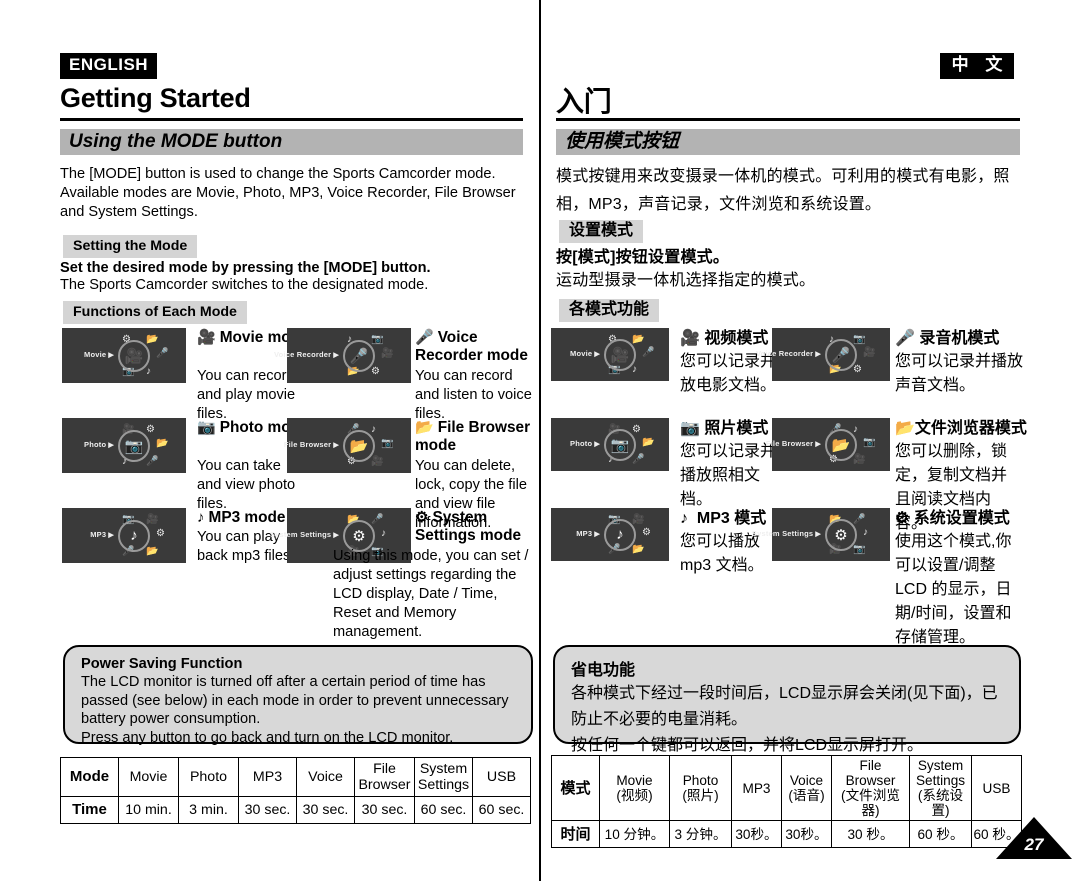 Image resolution: width=1080 pixels, height=881 pixels. What do you see at coordinates (124, 355) in the screenshot?
I see `lcd-preview-movie: ⚙ 📂 📷 ♪ 🎤 Movie ▶ 🎥` at bounding box center [124, 355].